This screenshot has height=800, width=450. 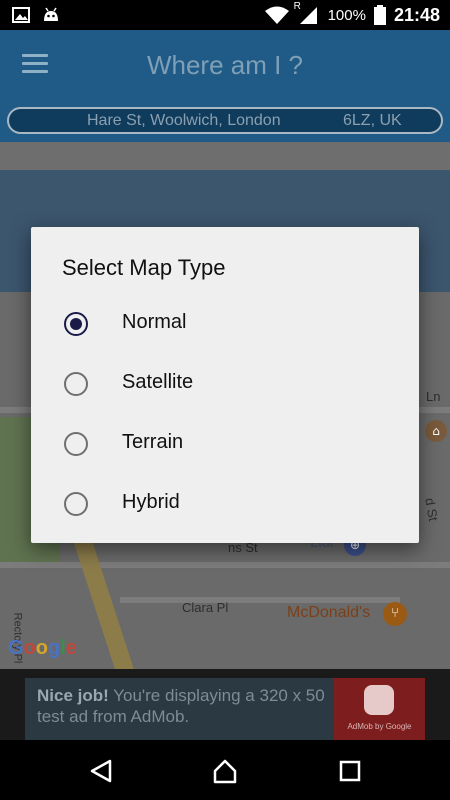 What do you see at coordinates (151, 502) in the screenshot?
I see `option-label: Hybrid` at bounding box center [151, 502].